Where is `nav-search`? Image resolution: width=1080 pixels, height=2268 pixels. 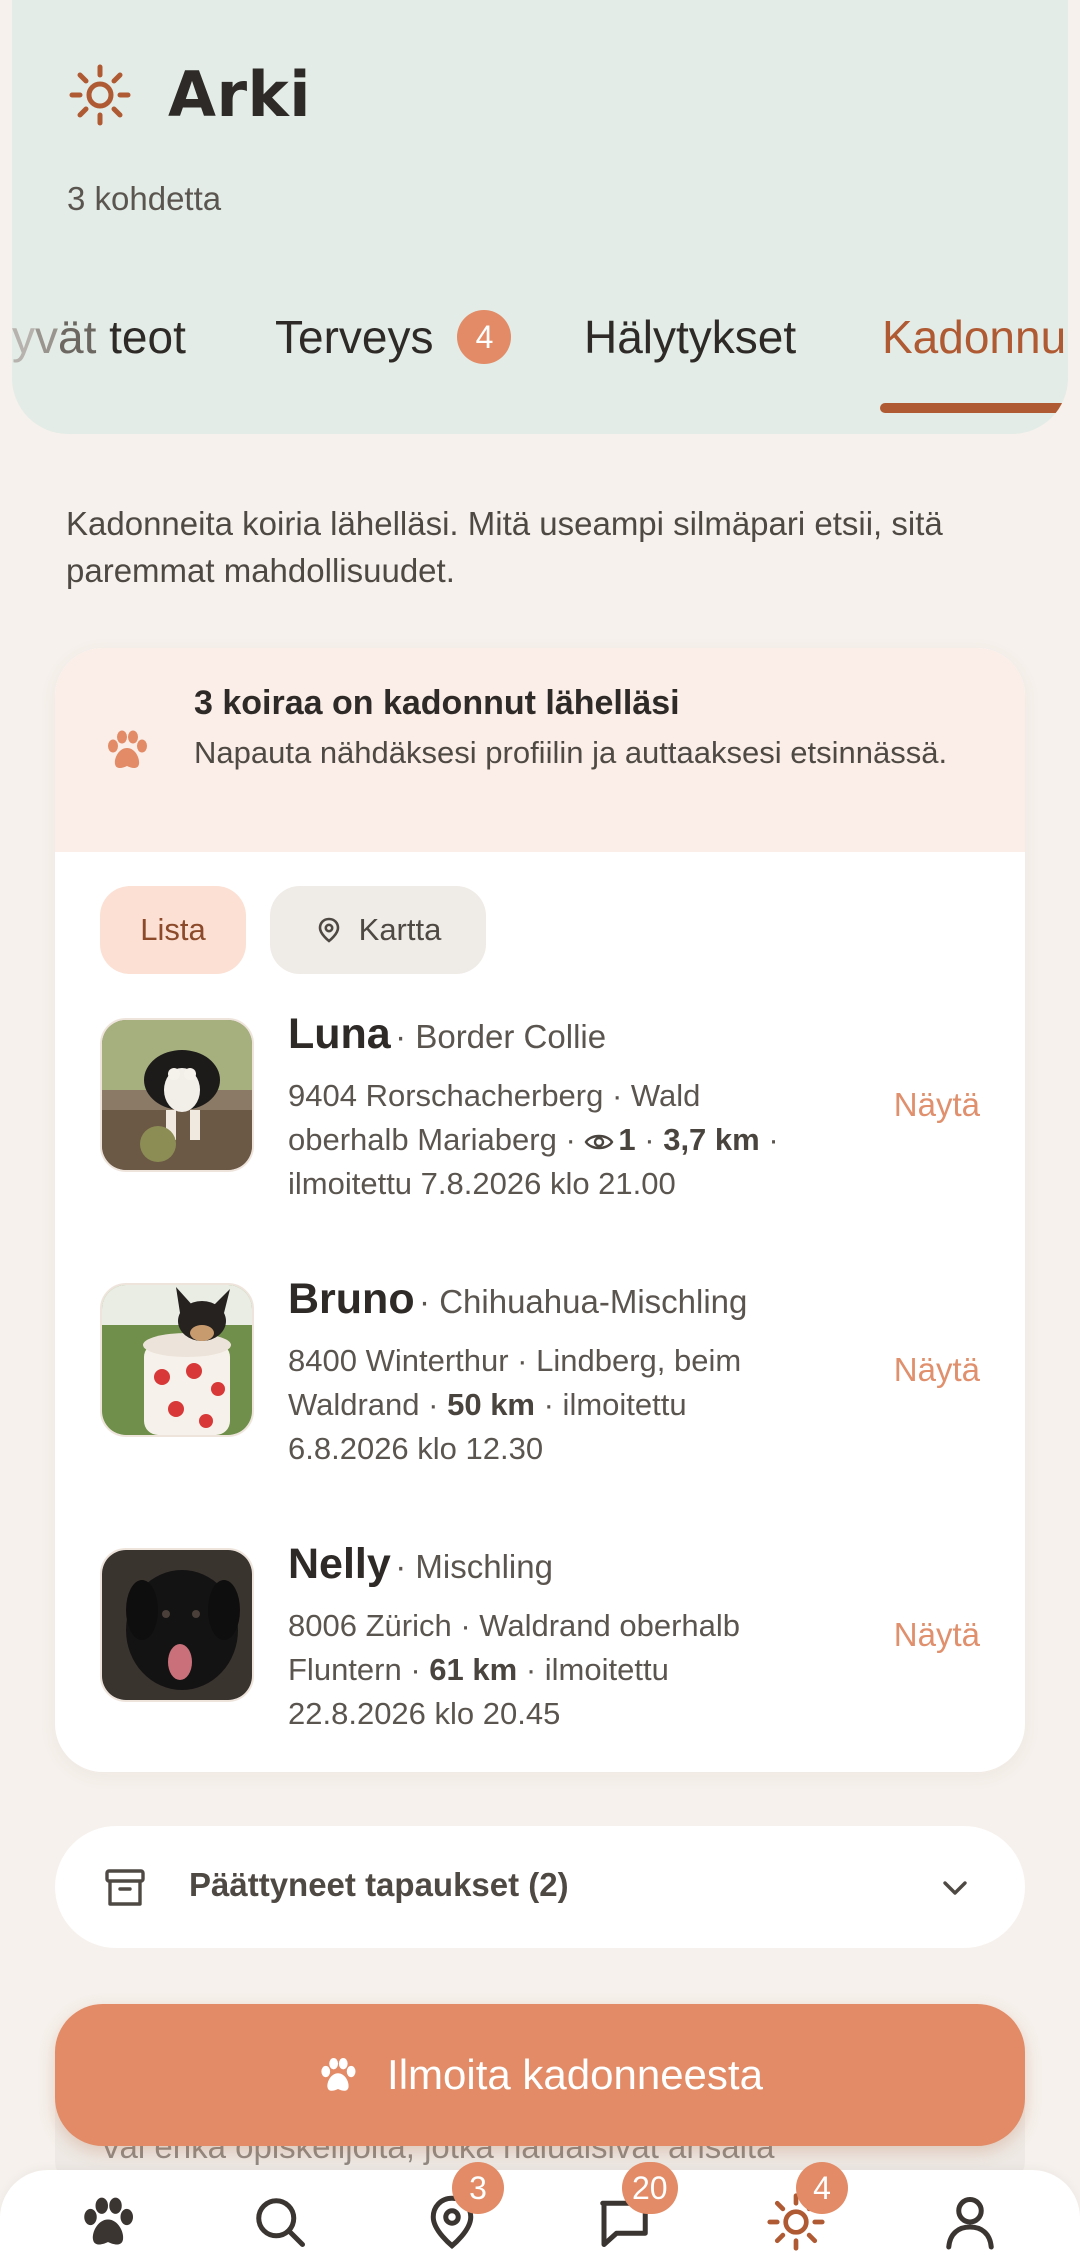
nav-search is located at coordinates (282, 2224).